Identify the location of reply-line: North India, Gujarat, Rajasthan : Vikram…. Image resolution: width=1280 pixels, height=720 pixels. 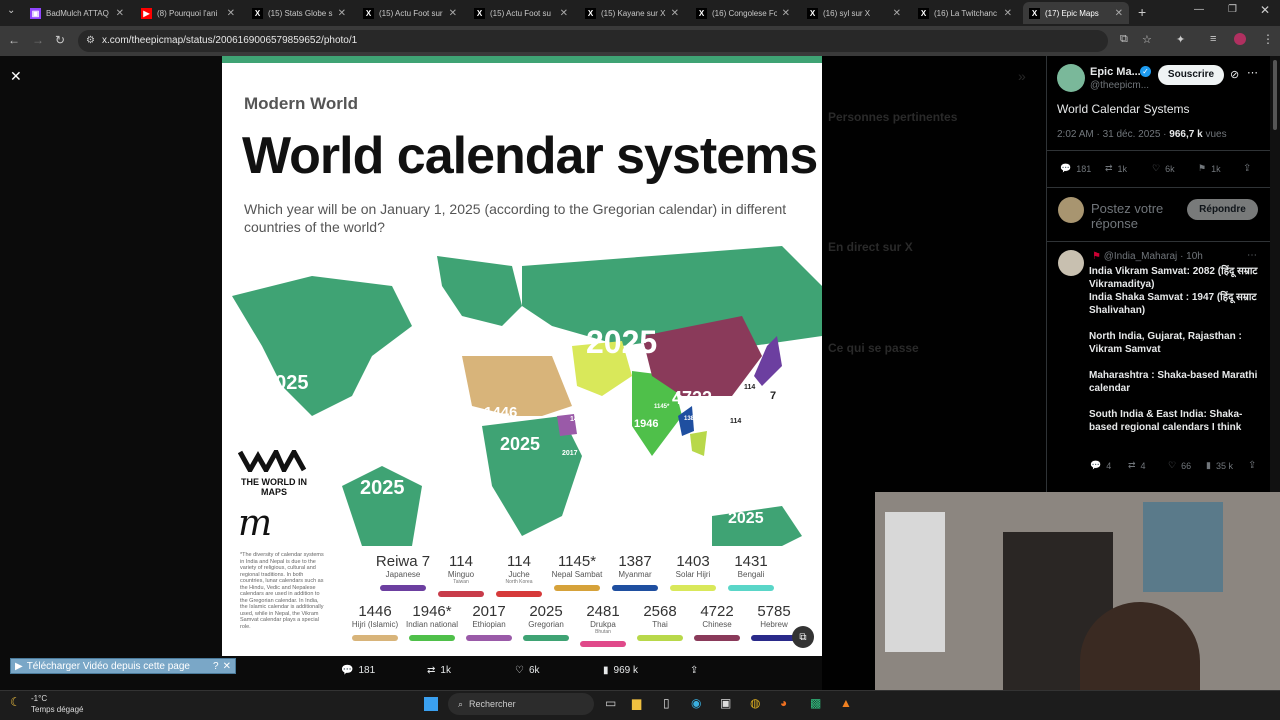
(1165, 343).